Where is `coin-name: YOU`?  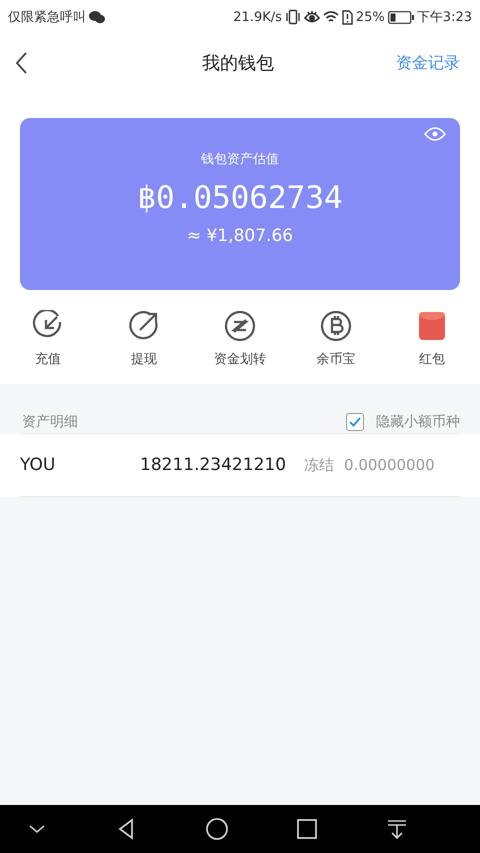
coin-name: YOU is located at coordinates (38, 465).